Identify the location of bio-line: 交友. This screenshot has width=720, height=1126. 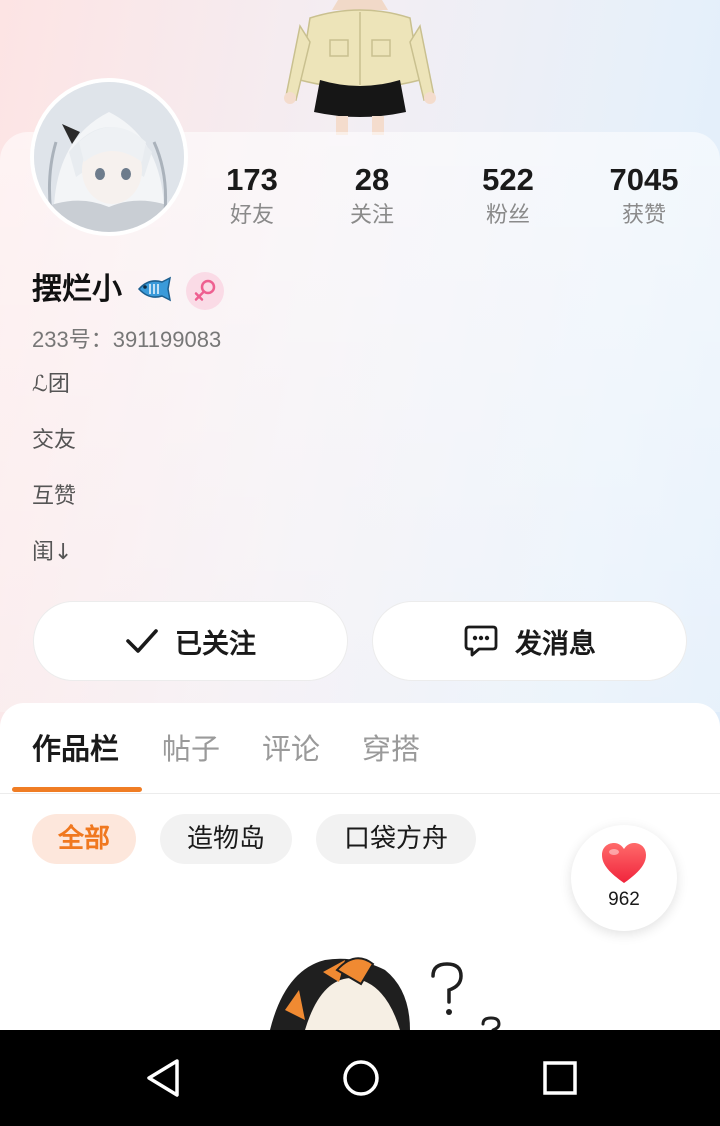
(54, 440).